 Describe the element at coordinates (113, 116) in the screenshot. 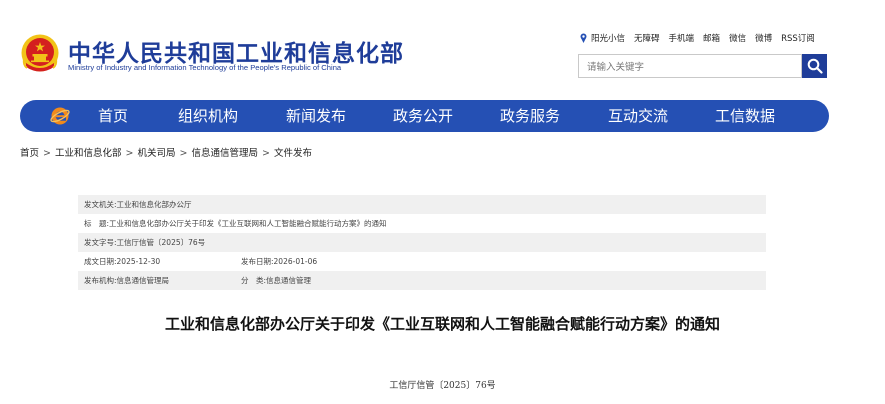

I see `nav-home: 首页` at that location.